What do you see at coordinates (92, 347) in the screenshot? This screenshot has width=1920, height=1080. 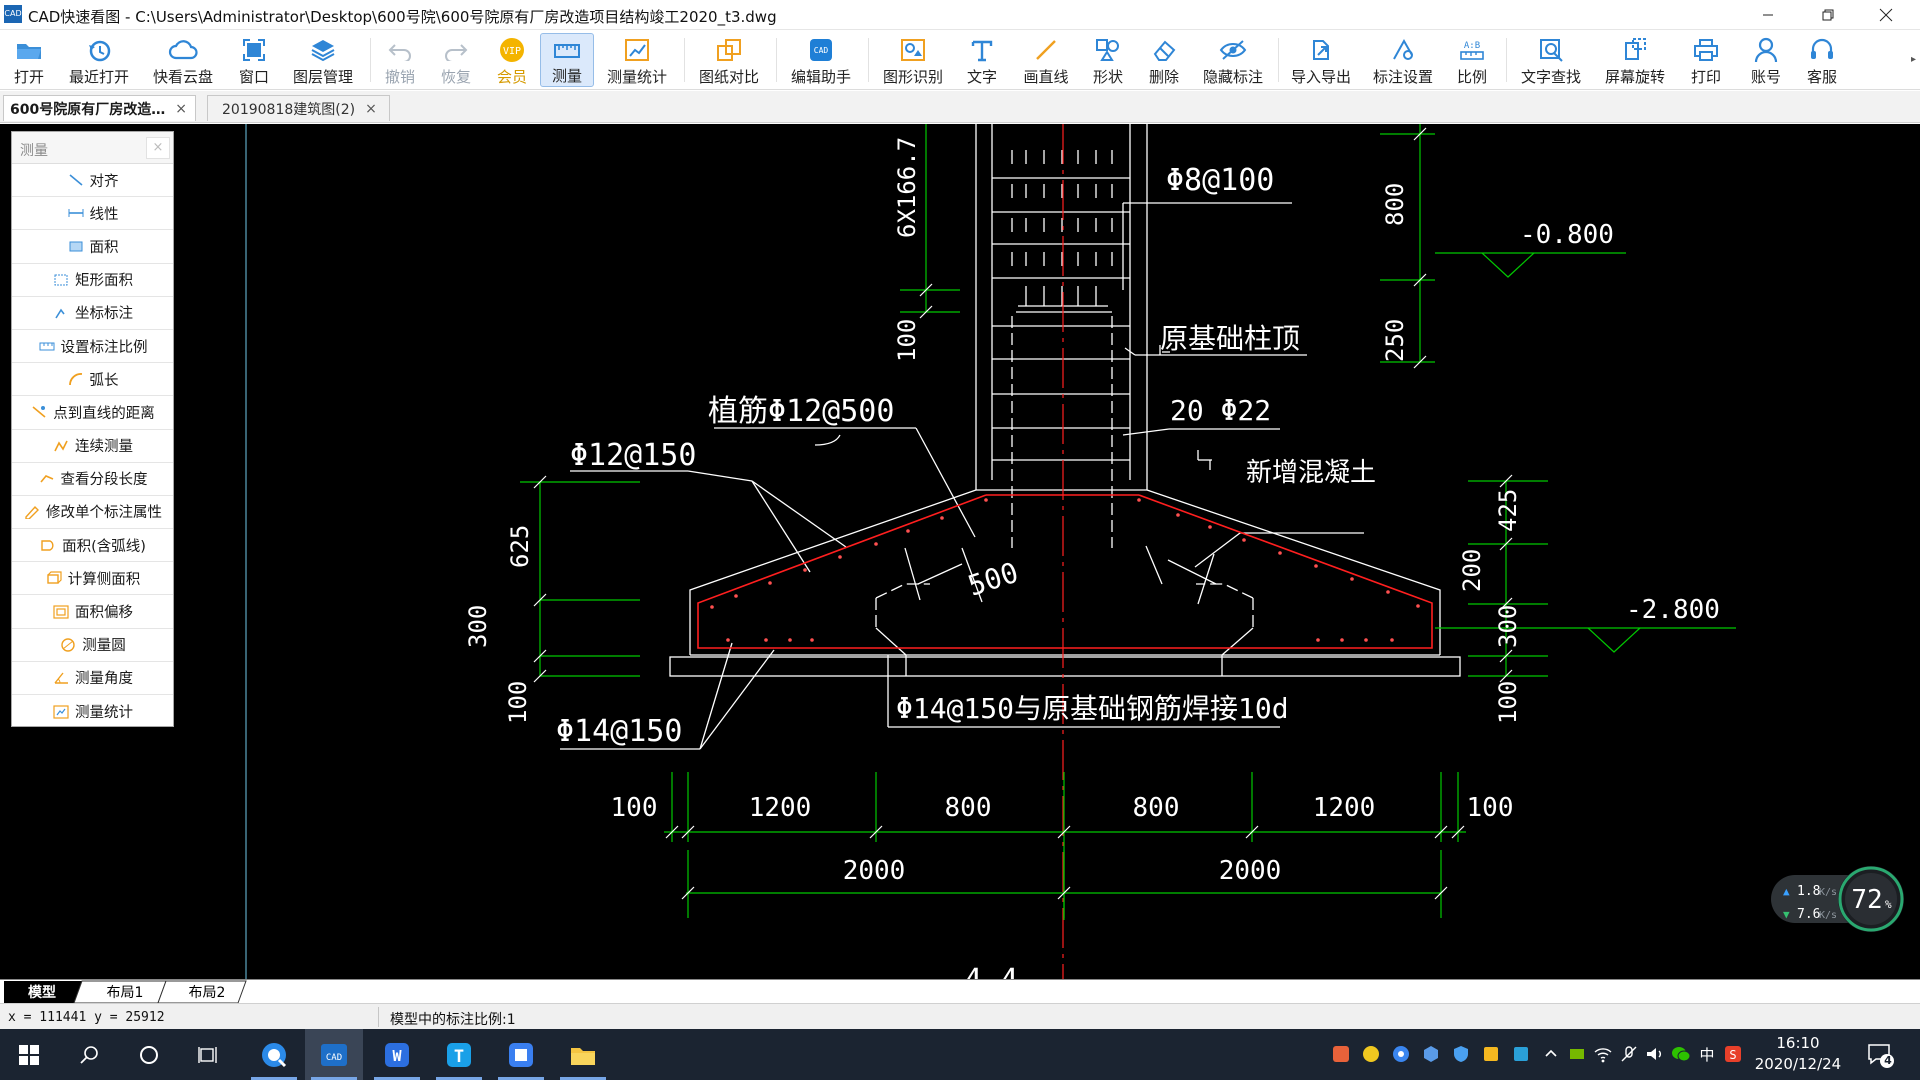 I see `measure-set-scale-item: 设置标注比例` at bounding box center [92, 347].